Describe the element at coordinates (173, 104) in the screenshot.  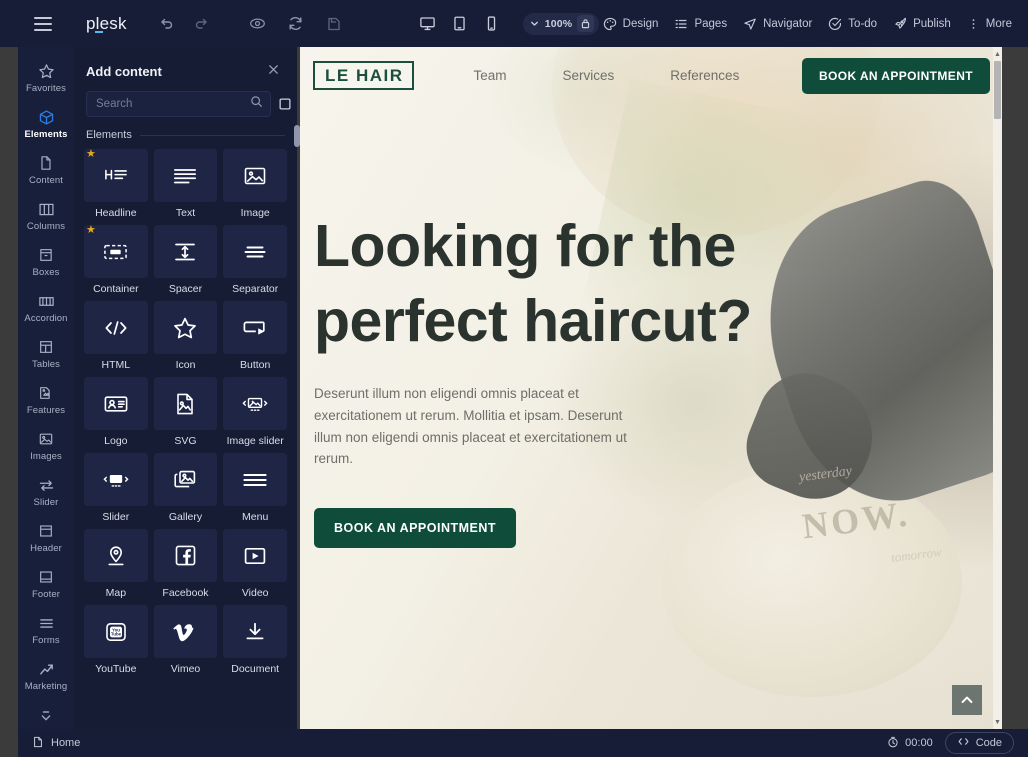
I see `search-input` at that location.